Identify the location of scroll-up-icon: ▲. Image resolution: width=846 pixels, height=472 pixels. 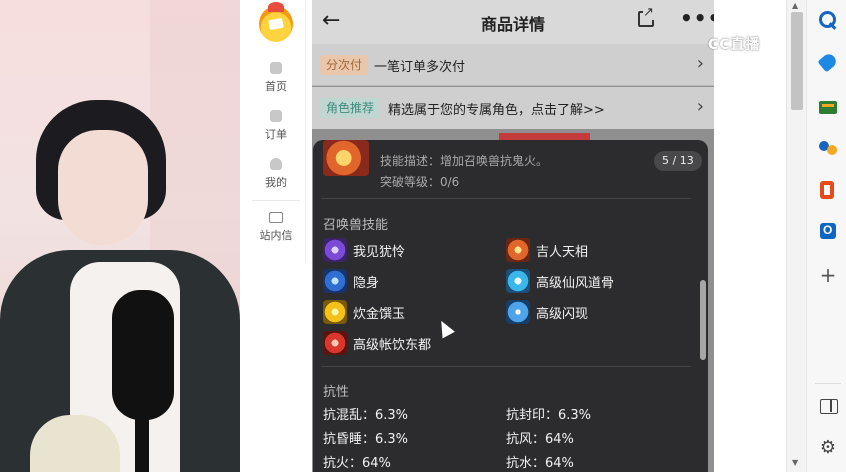
(795, 5).